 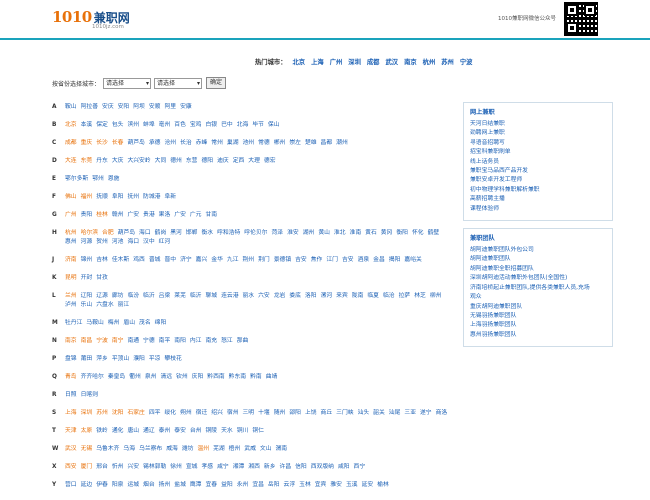 What do you see at coordinates (108, 233) in the screenshot?
I see `city-link: 合肥` at bounding box center [108, 233].